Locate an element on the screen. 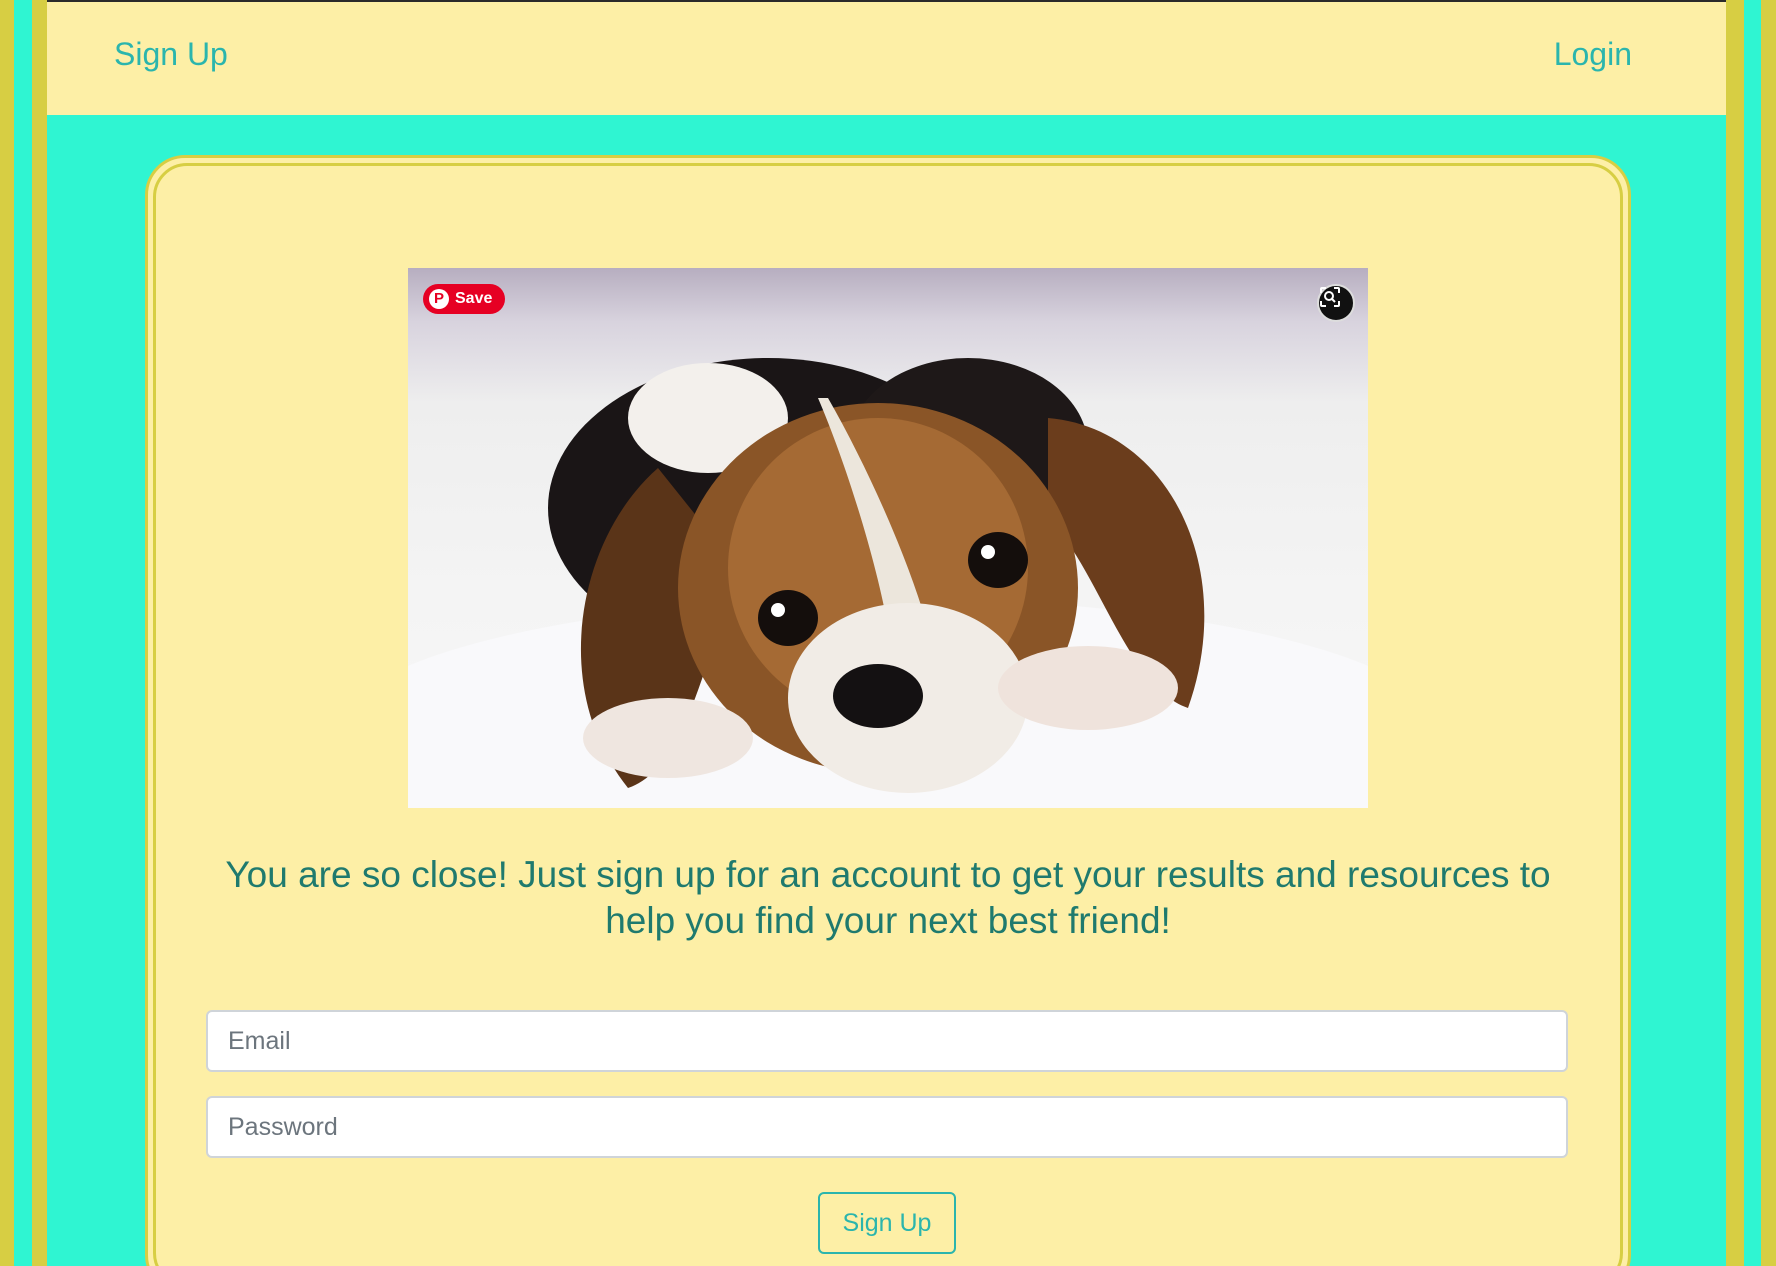  right-stripe-inner is located at coordinates (1735, 633).